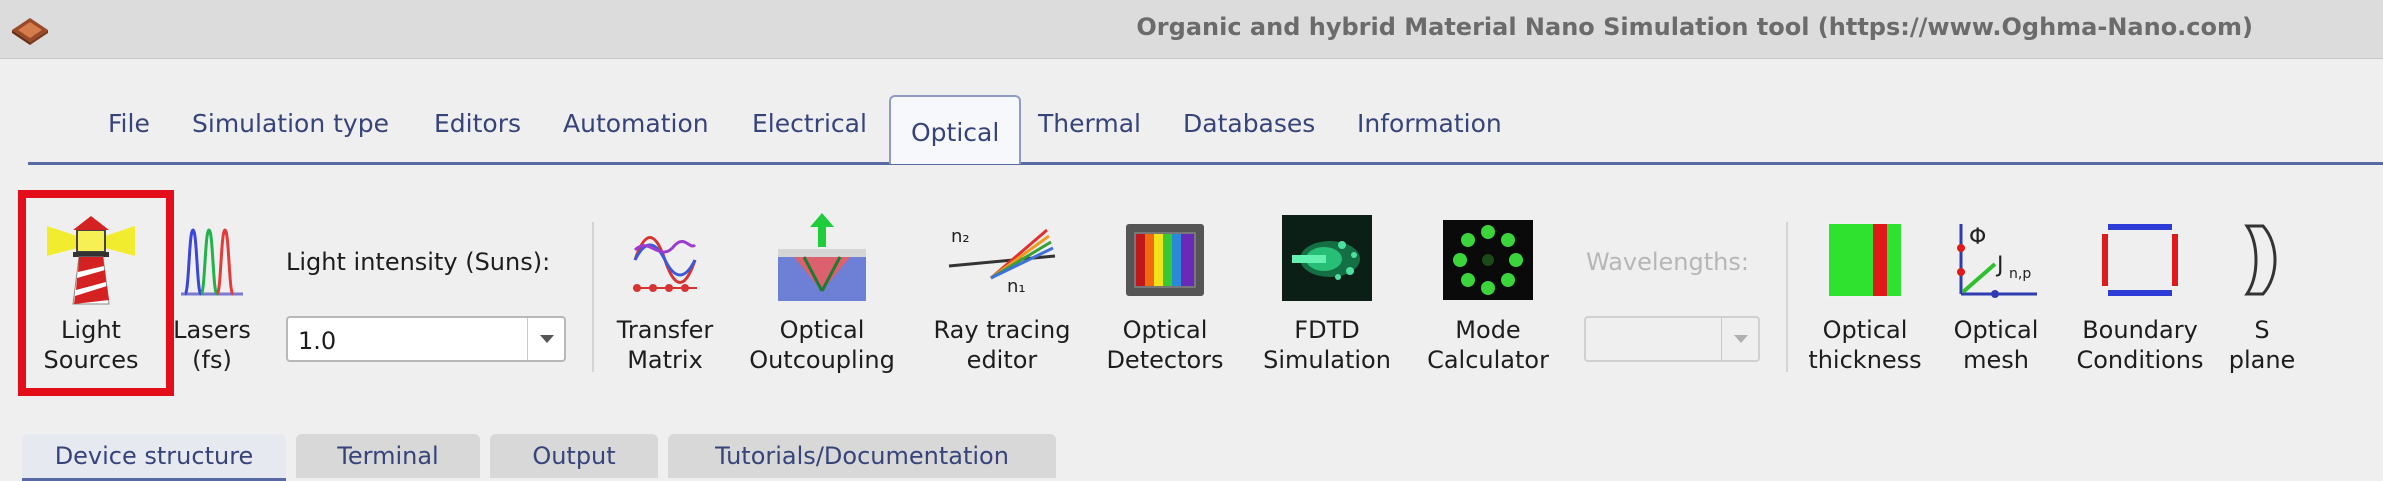 The width and height of the screenshot is (2383, 481). What do you see at coordinates (665, 264) in the screenshot?
I see `transfer-matrix-icon` at bounding box center [665, 264].